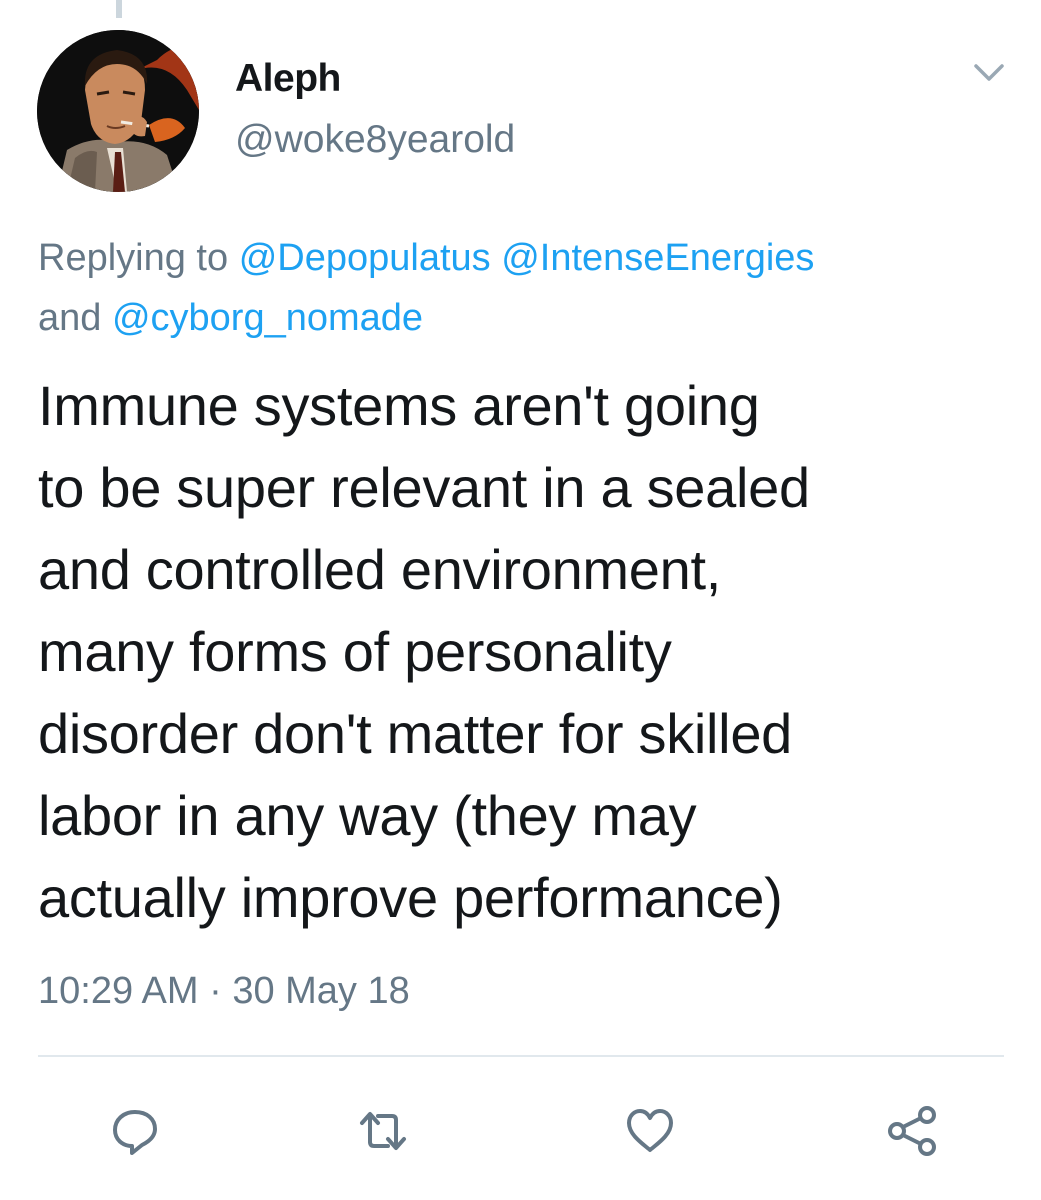 This screenshot has width=1041, height=1200. I want to click on tweet-text-line: actually improve performance), so click(410, 897).